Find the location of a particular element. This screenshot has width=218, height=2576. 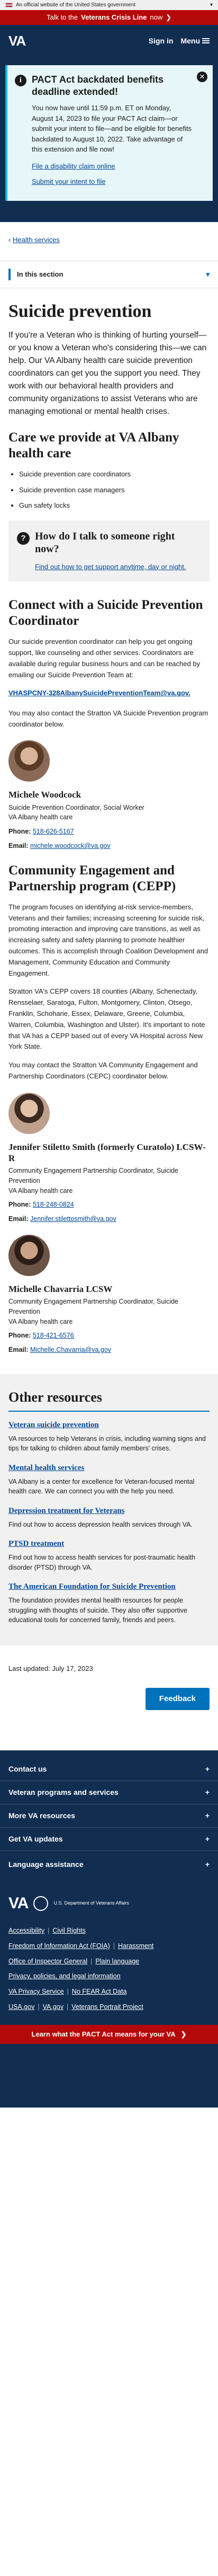

feedback-button: Feedback is located at coordinates (177, 1699).